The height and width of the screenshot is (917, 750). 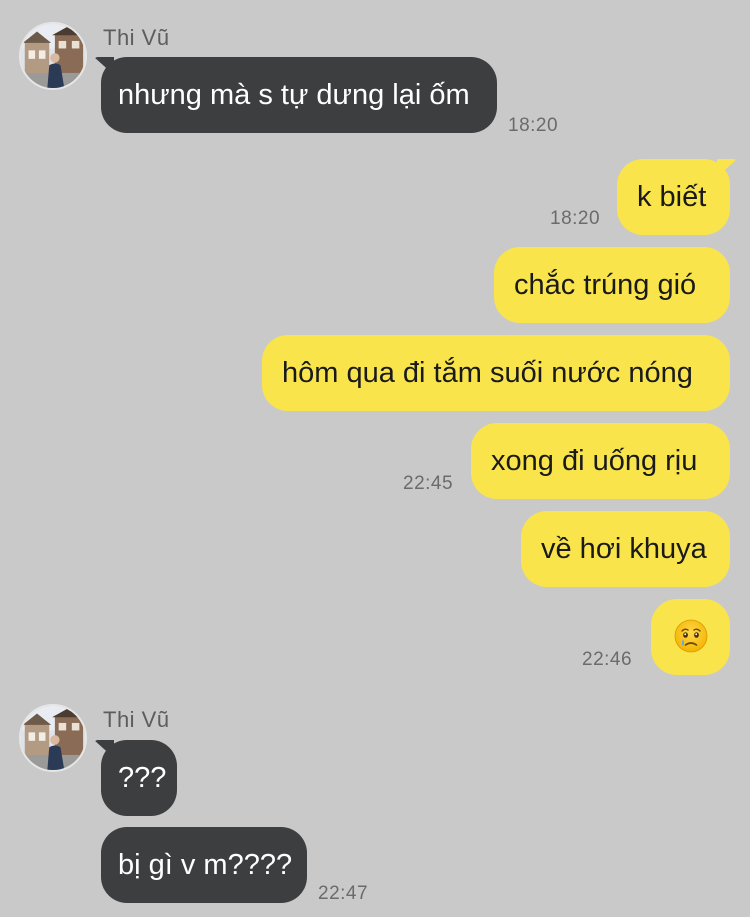 What do you see at coordinates (204, 865) in the screenshot?
I see `message-bubble: bị gì v m????` at bounding box center [204, 865].